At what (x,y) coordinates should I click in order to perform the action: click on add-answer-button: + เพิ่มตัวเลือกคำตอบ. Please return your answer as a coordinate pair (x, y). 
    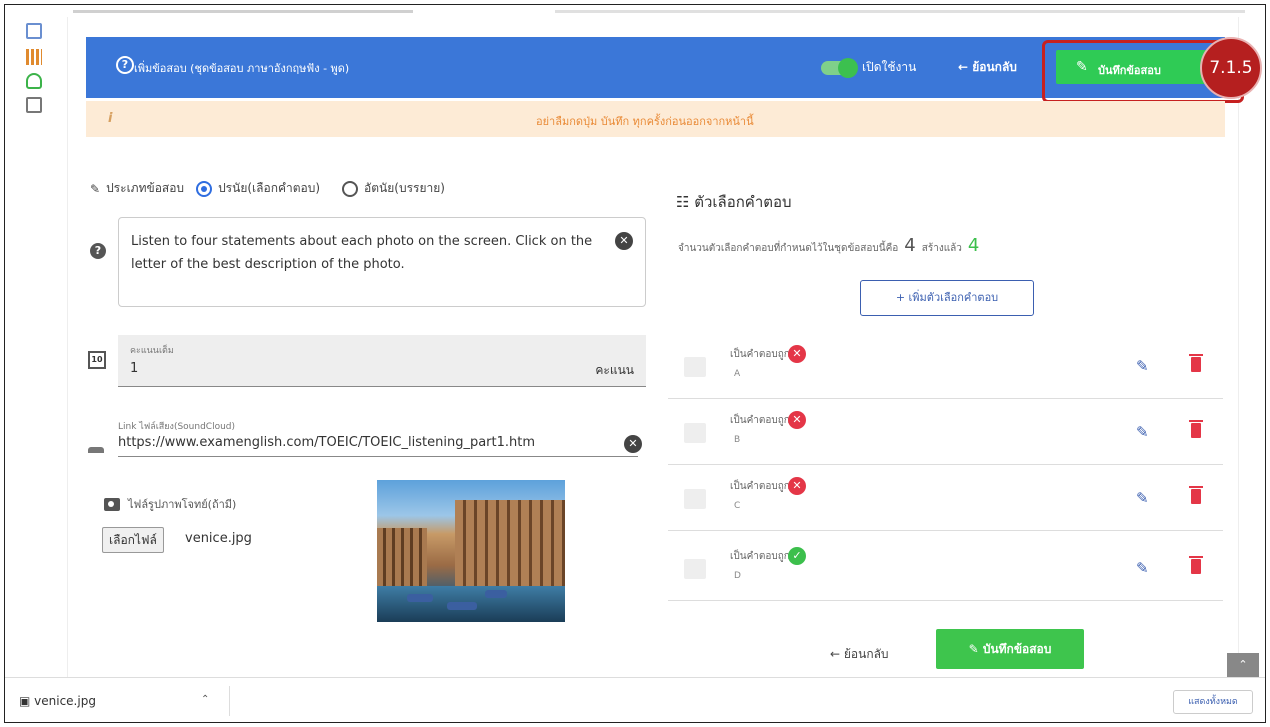
    Looking at the image, I should click on (947, 298).